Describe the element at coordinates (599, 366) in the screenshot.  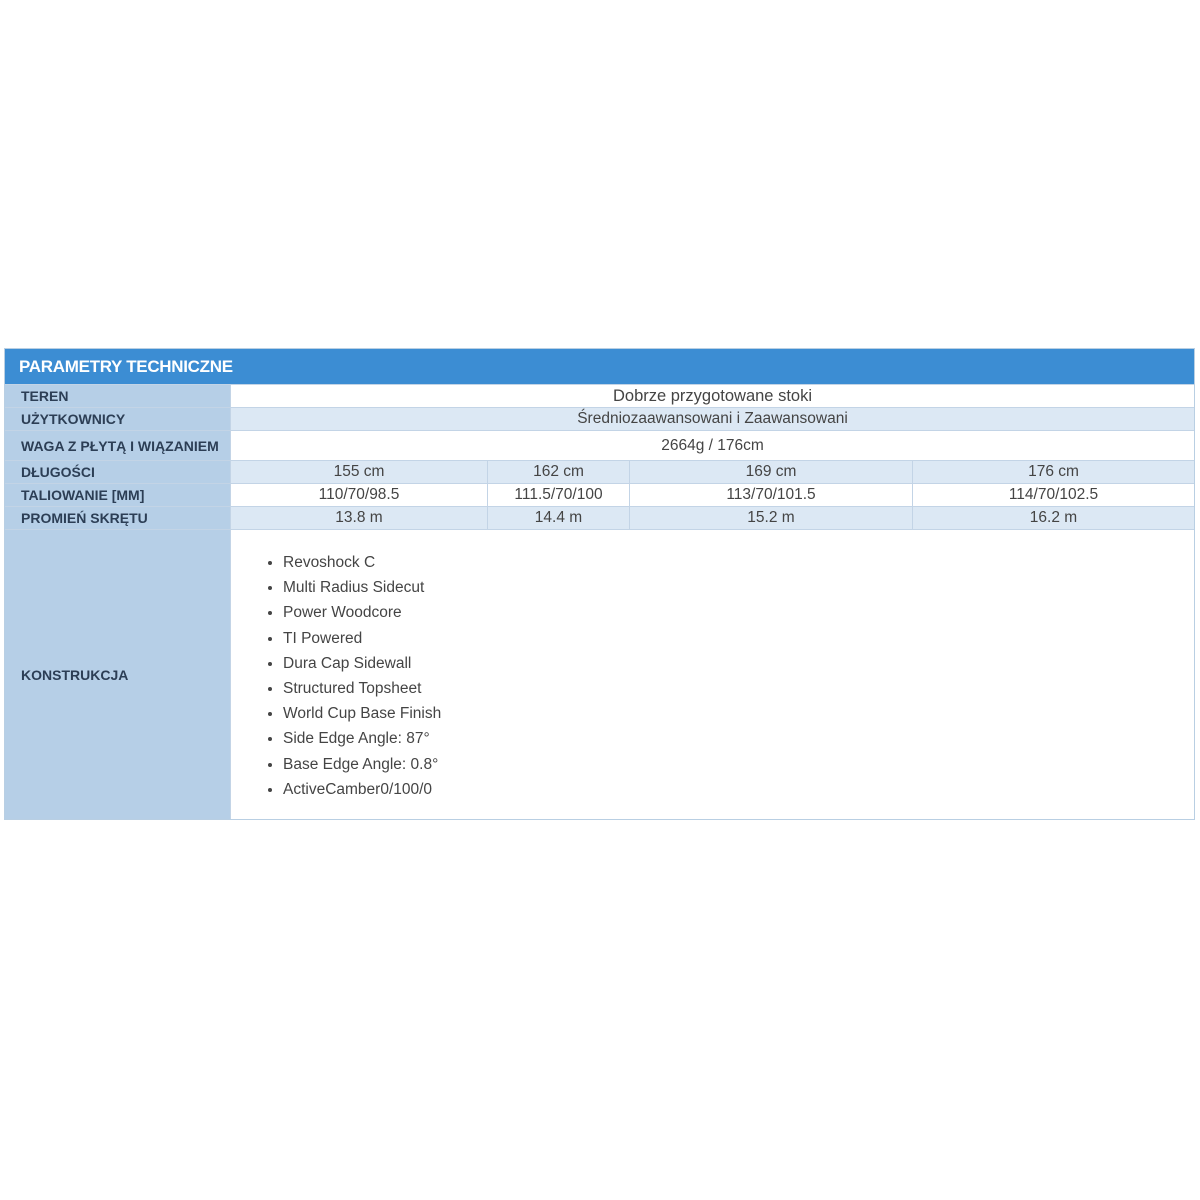
I see `table-title: PARAMETRY TECHNICZNE` at that location.